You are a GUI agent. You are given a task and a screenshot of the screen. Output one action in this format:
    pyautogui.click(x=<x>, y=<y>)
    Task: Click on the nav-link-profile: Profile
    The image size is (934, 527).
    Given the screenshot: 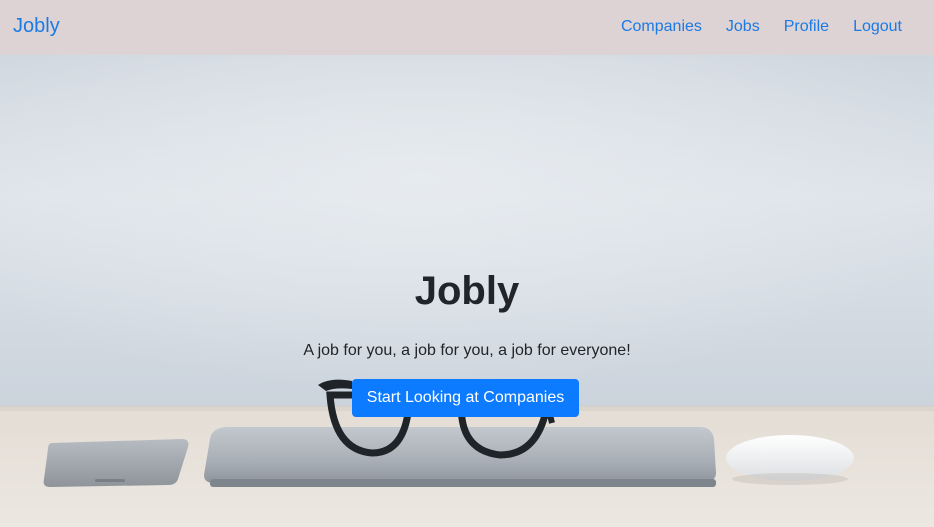 What is the action you would take?
    pyautogui.click(x=806, y=27)
    